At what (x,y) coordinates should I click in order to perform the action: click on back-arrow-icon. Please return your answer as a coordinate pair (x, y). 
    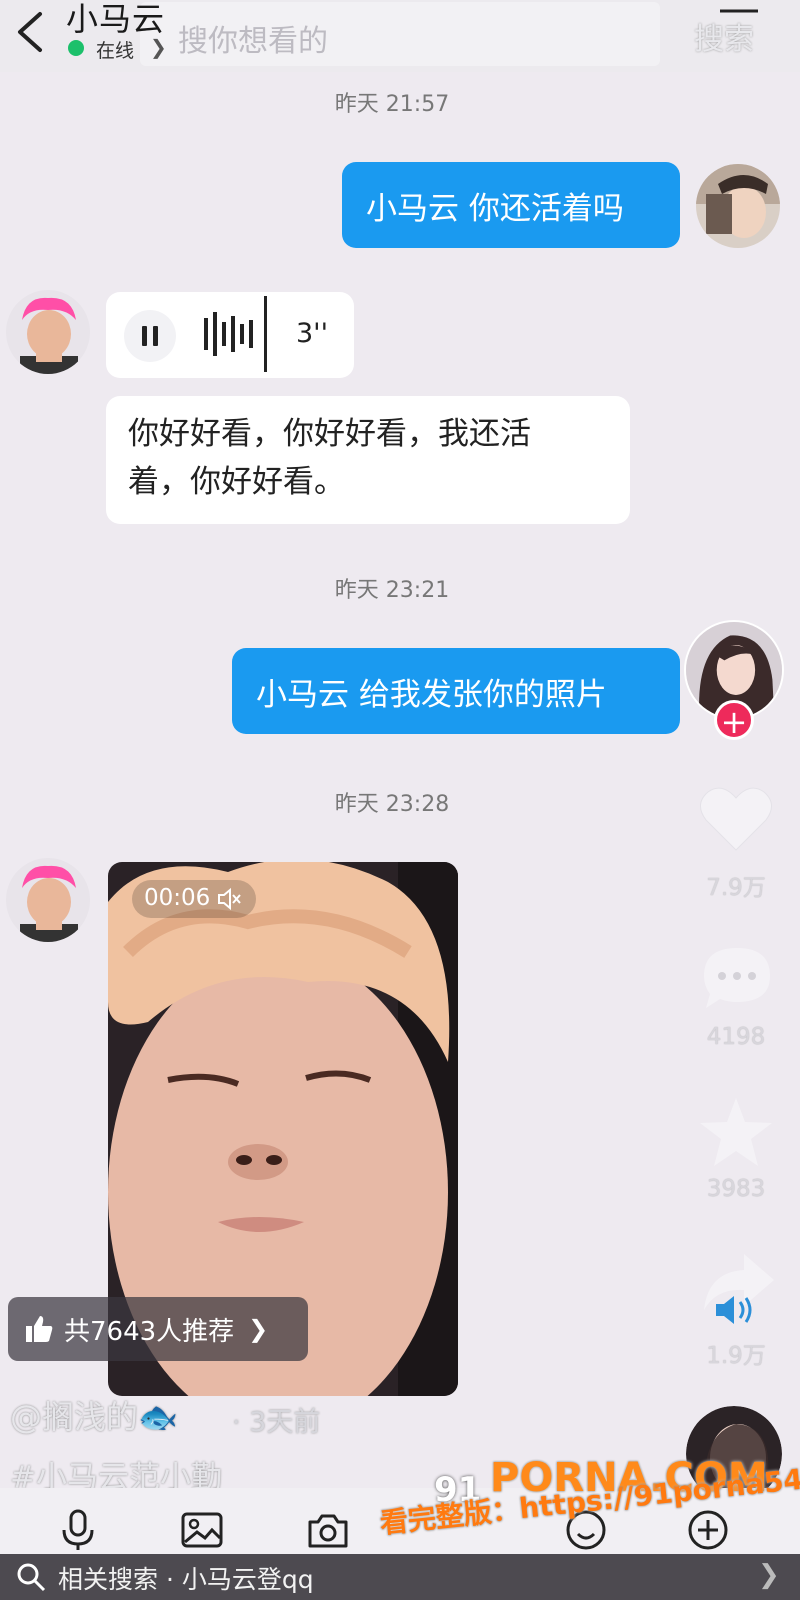
    Looking at the image, I should click on (30, 32).